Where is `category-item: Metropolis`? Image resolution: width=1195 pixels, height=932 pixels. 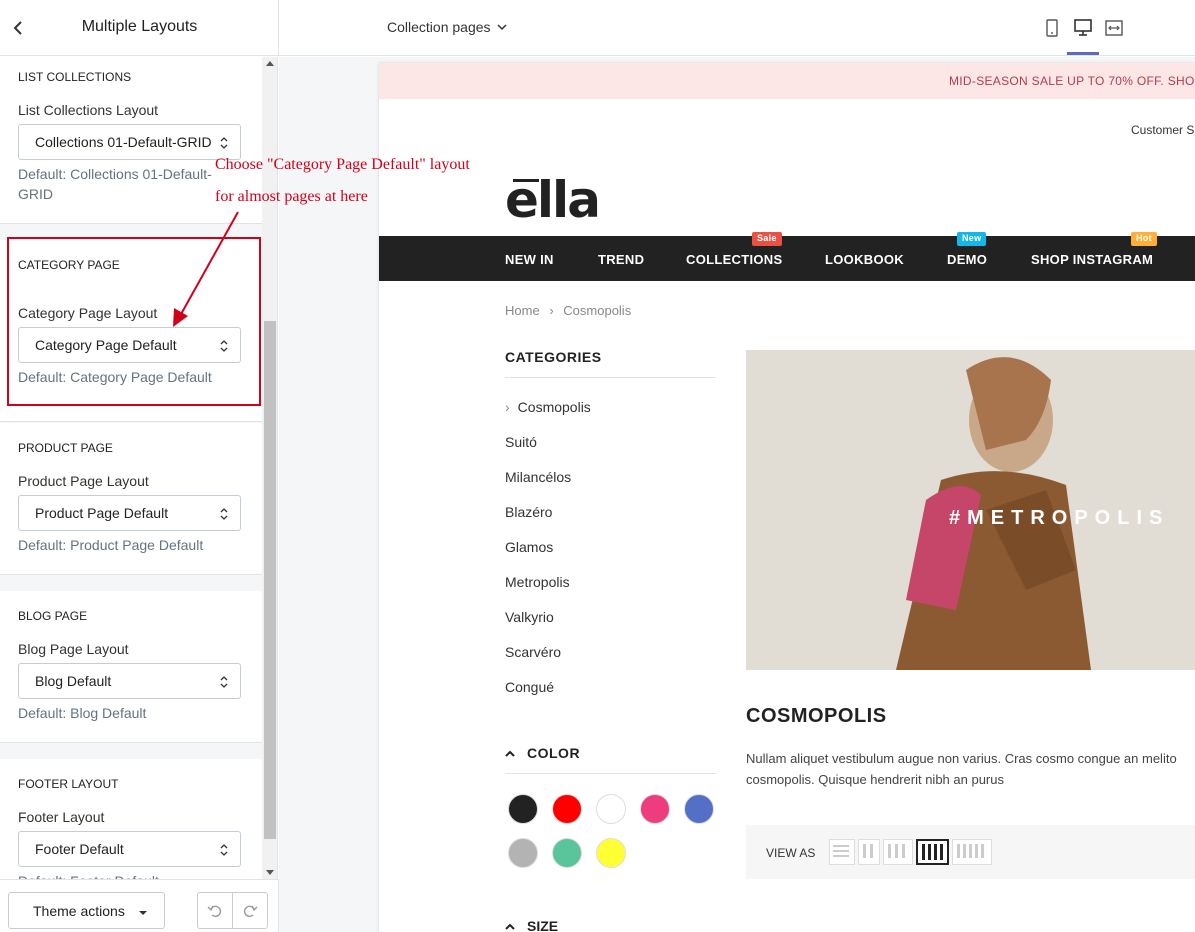
category-item: Metropolis is located at coordinates (537, 582).